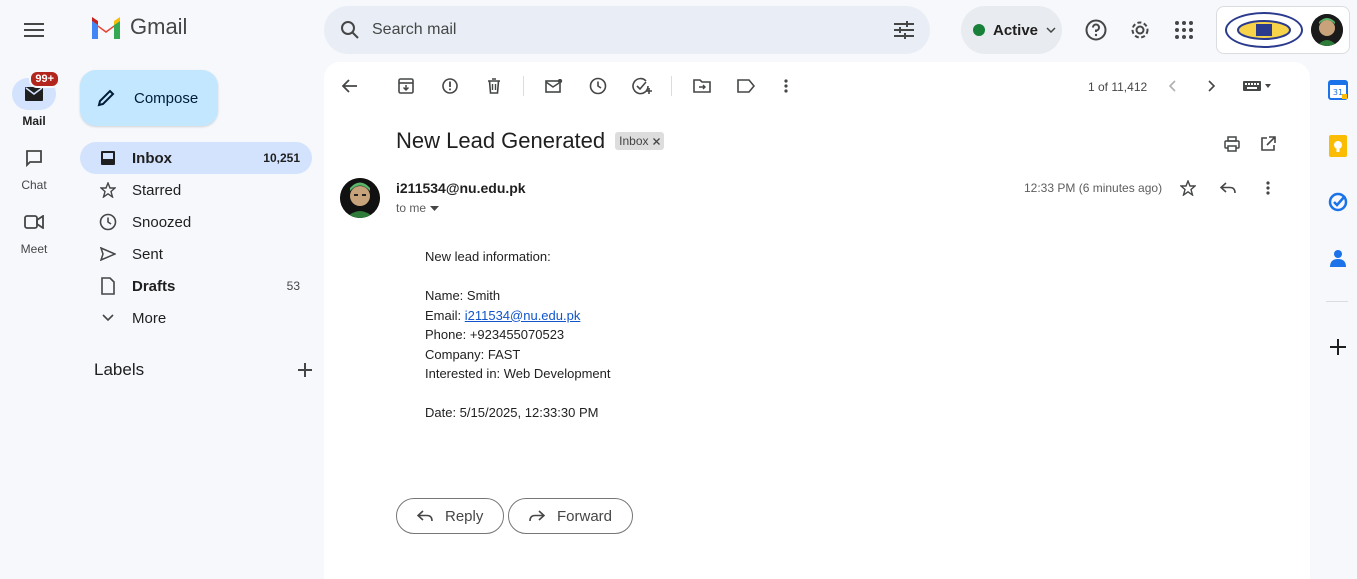 Image resolution: width=1357 pixels, height=579 pixels. What do you see at coordinates (34, 231) in the screenshot?
I see `rail-meet: Meet` at bounding box center [34, 231].